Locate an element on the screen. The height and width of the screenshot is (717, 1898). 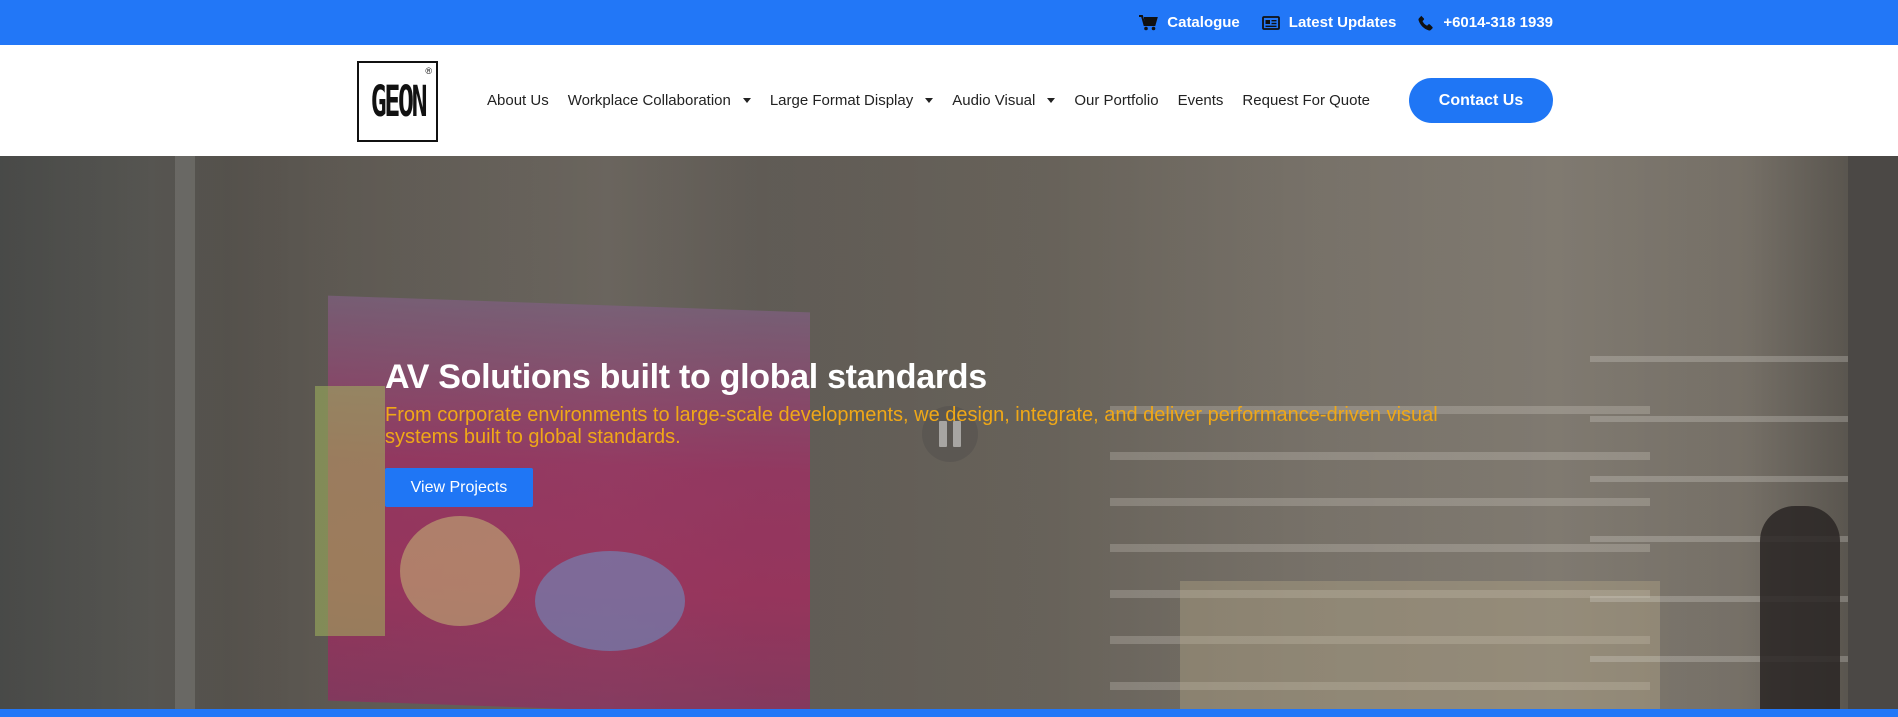
cart-icon is located at coordinates (1149, 22).